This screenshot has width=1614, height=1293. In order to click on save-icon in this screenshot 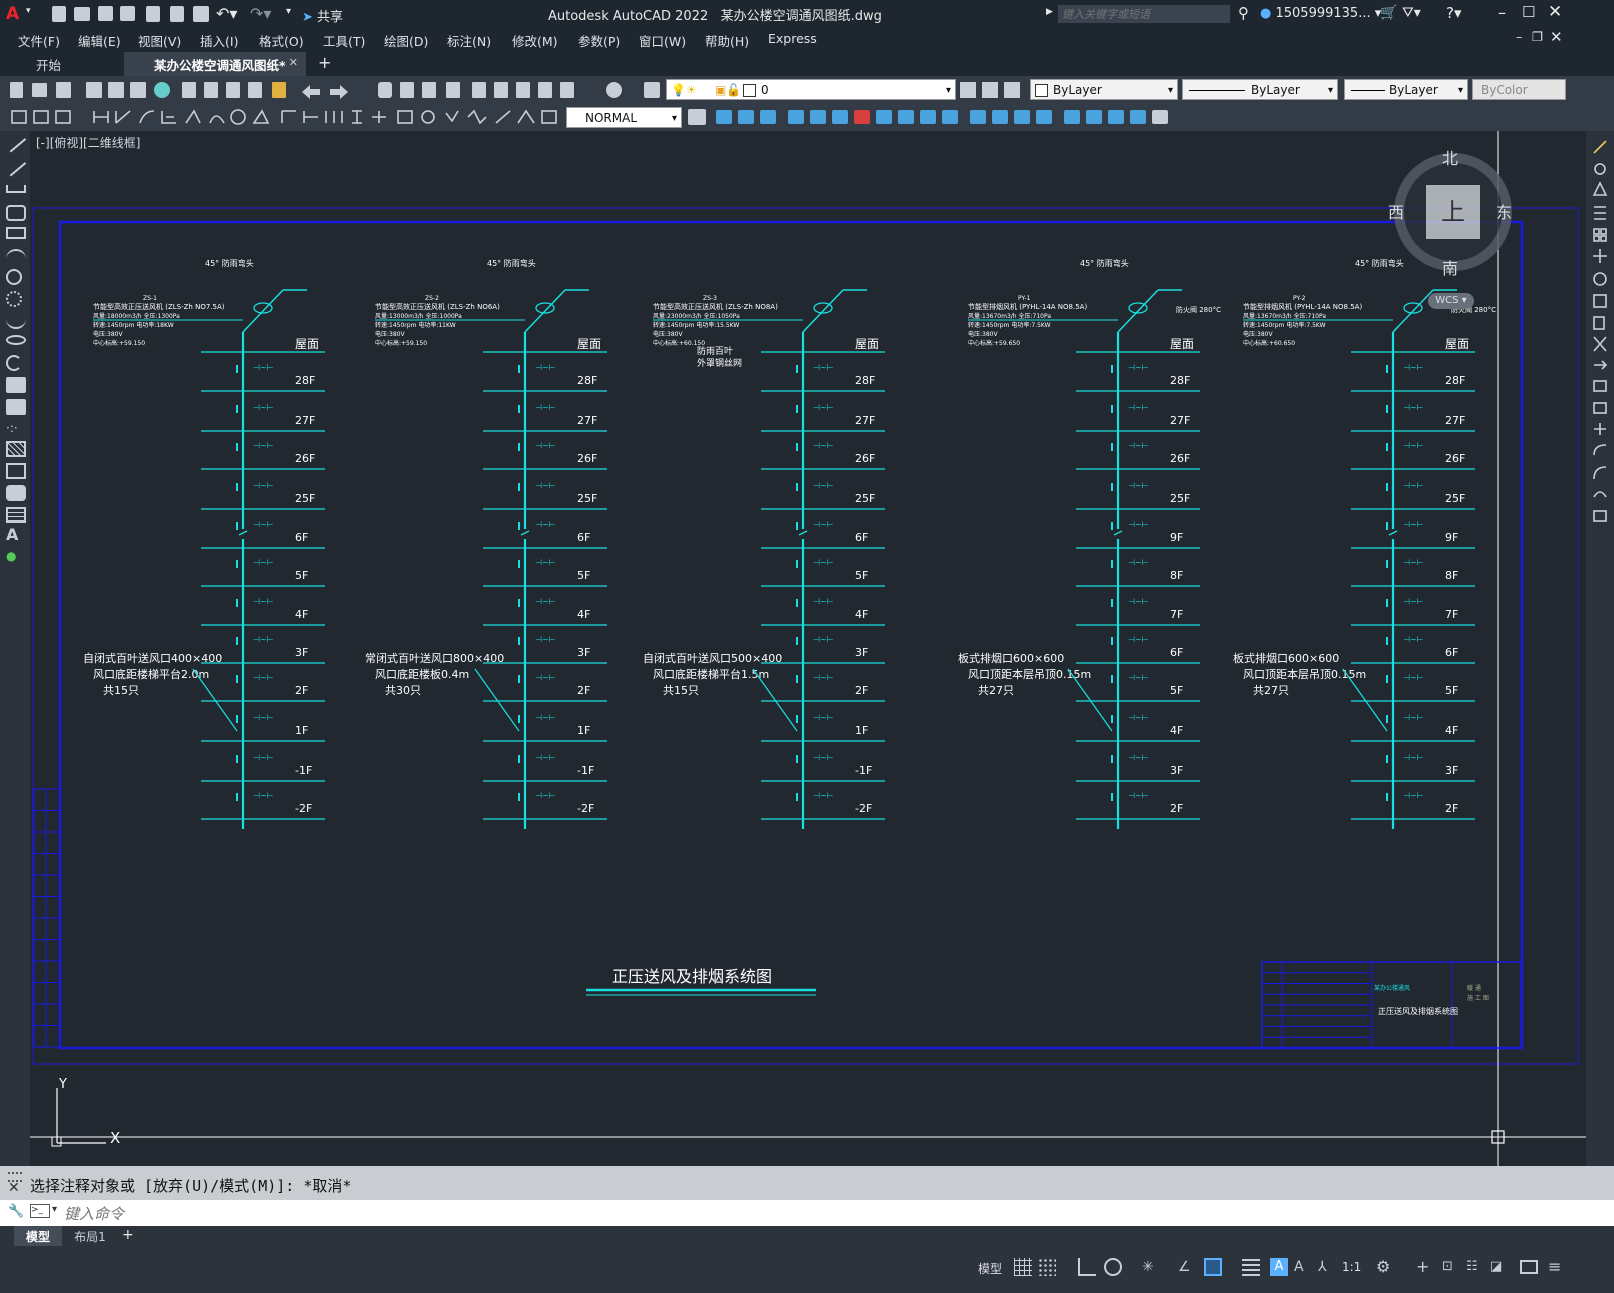, I will do `click(105, 13)`.